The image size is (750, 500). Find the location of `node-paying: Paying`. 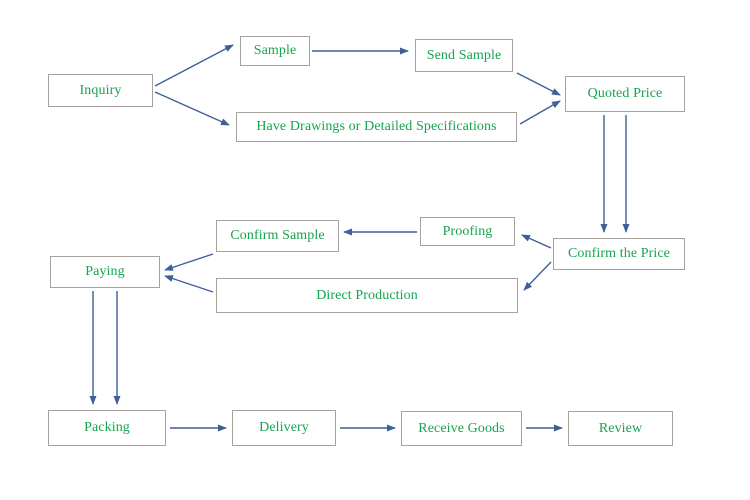

node-paying: Paying is located at coordinates (105, 272).